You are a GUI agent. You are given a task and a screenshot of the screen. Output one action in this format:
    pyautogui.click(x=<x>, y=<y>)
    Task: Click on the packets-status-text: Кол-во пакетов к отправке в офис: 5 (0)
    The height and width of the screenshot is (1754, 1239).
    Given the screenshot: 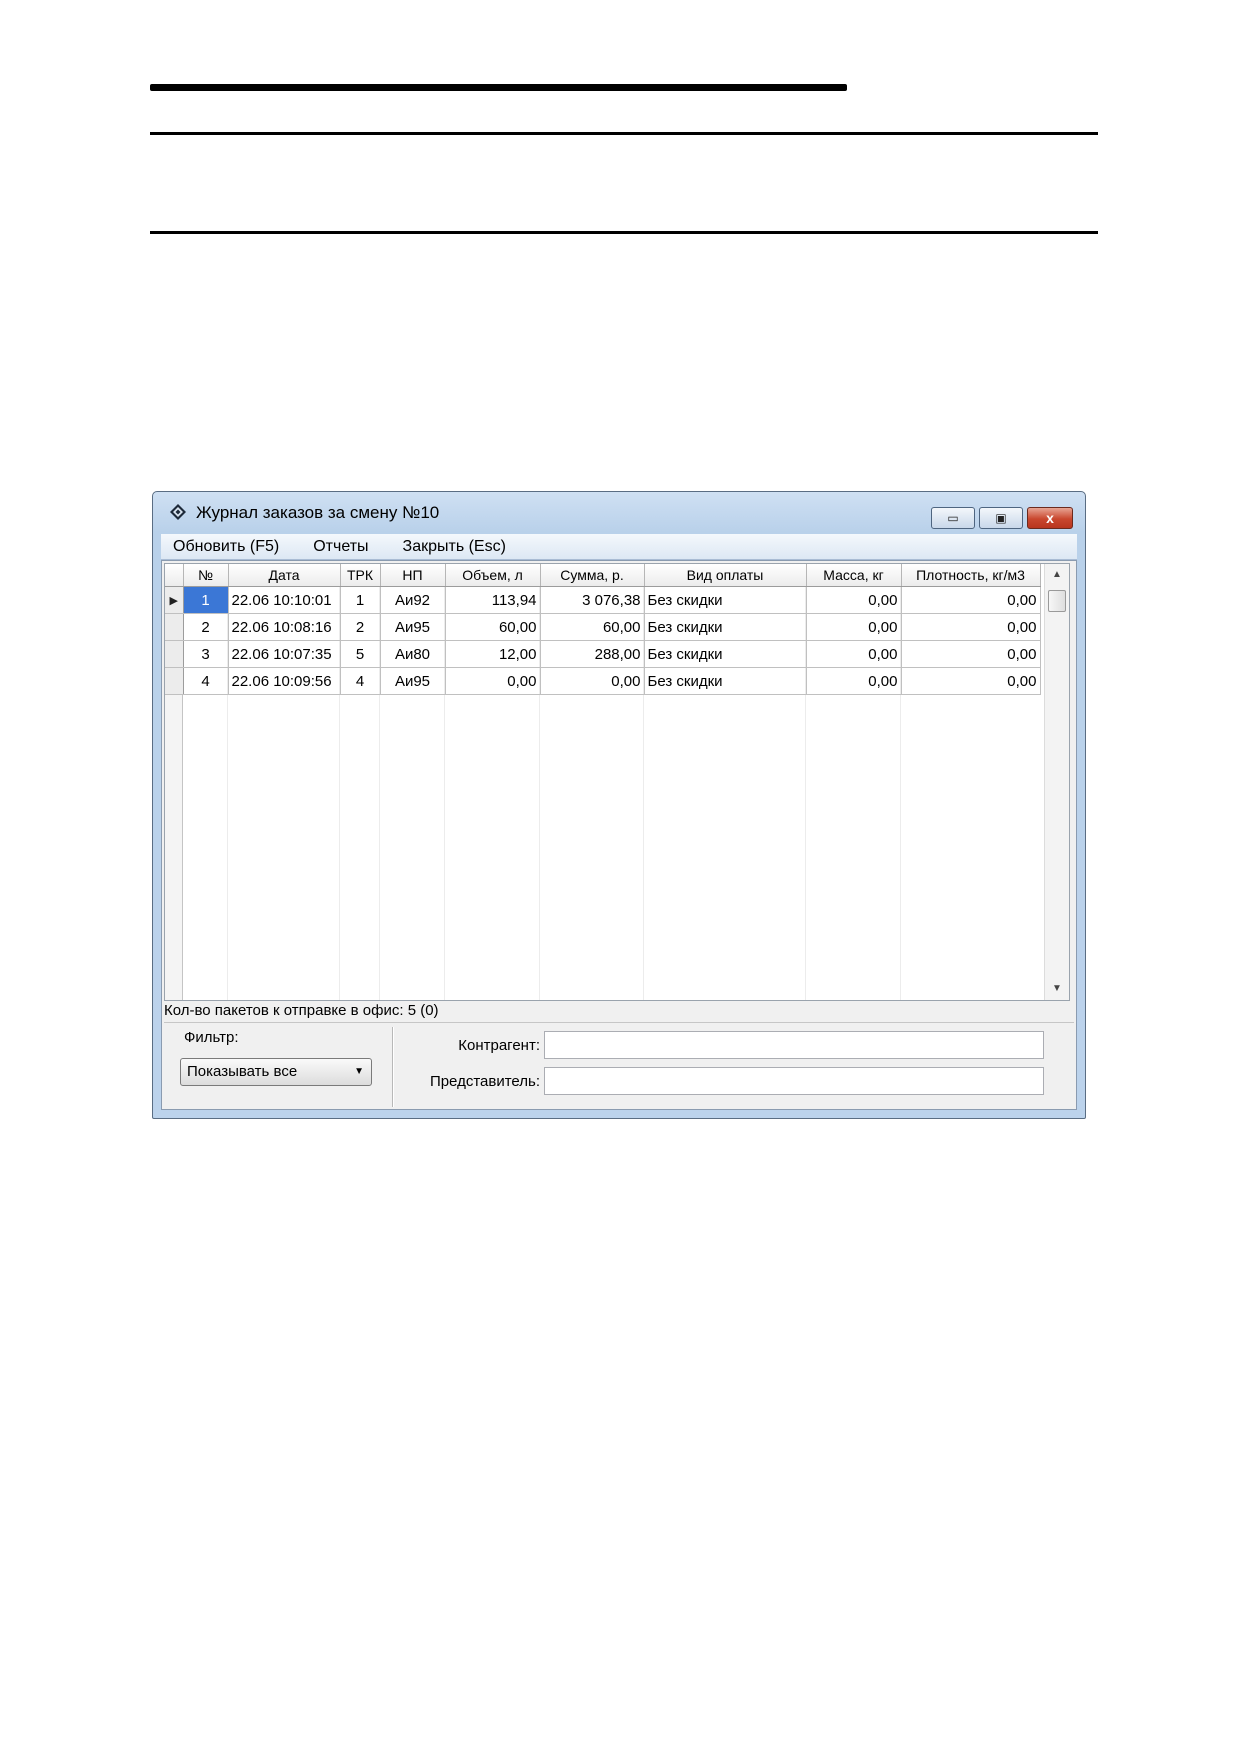 What is the action you would take?
    pyautogui.click(x=301, y=1010)
    